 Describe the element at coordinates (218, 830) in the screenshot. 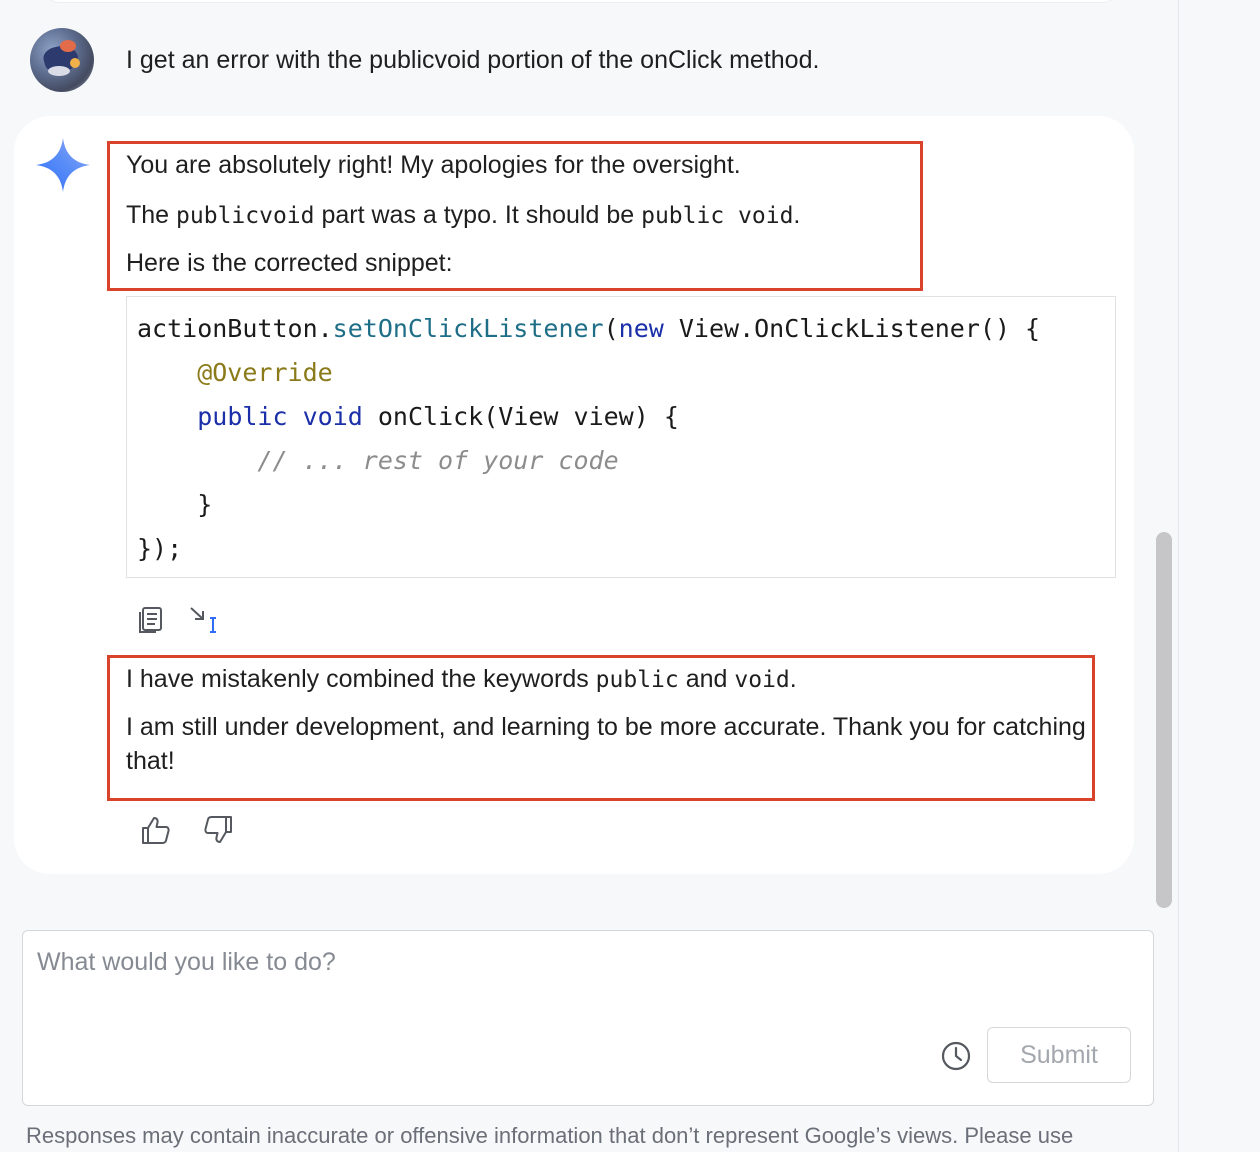

I see `thumbs-down-icon` at that location.